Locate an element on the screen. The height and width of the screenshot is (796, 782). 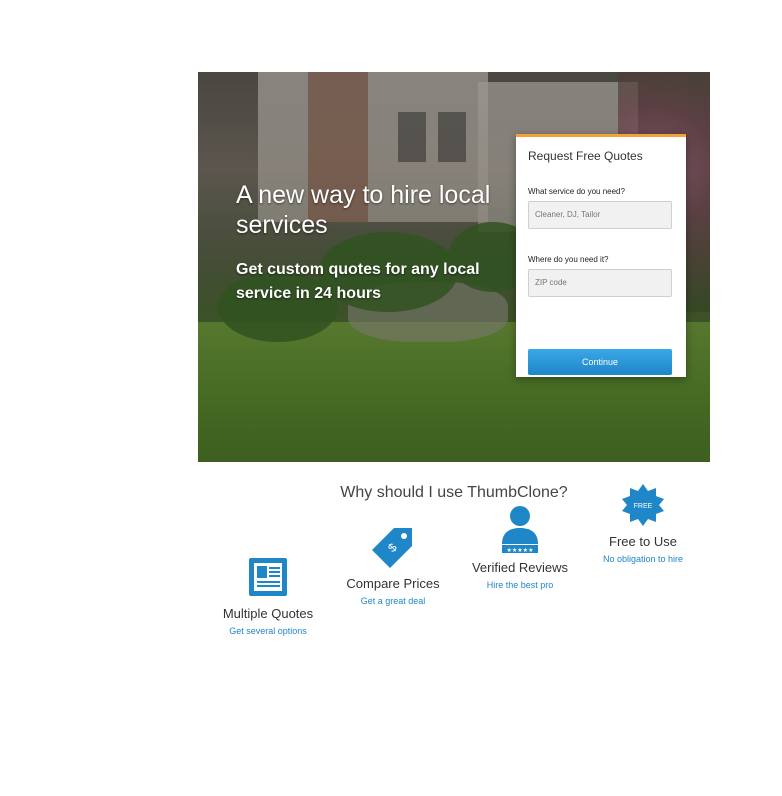
feature-title: Free to Use is located at coordinates (643, 541).